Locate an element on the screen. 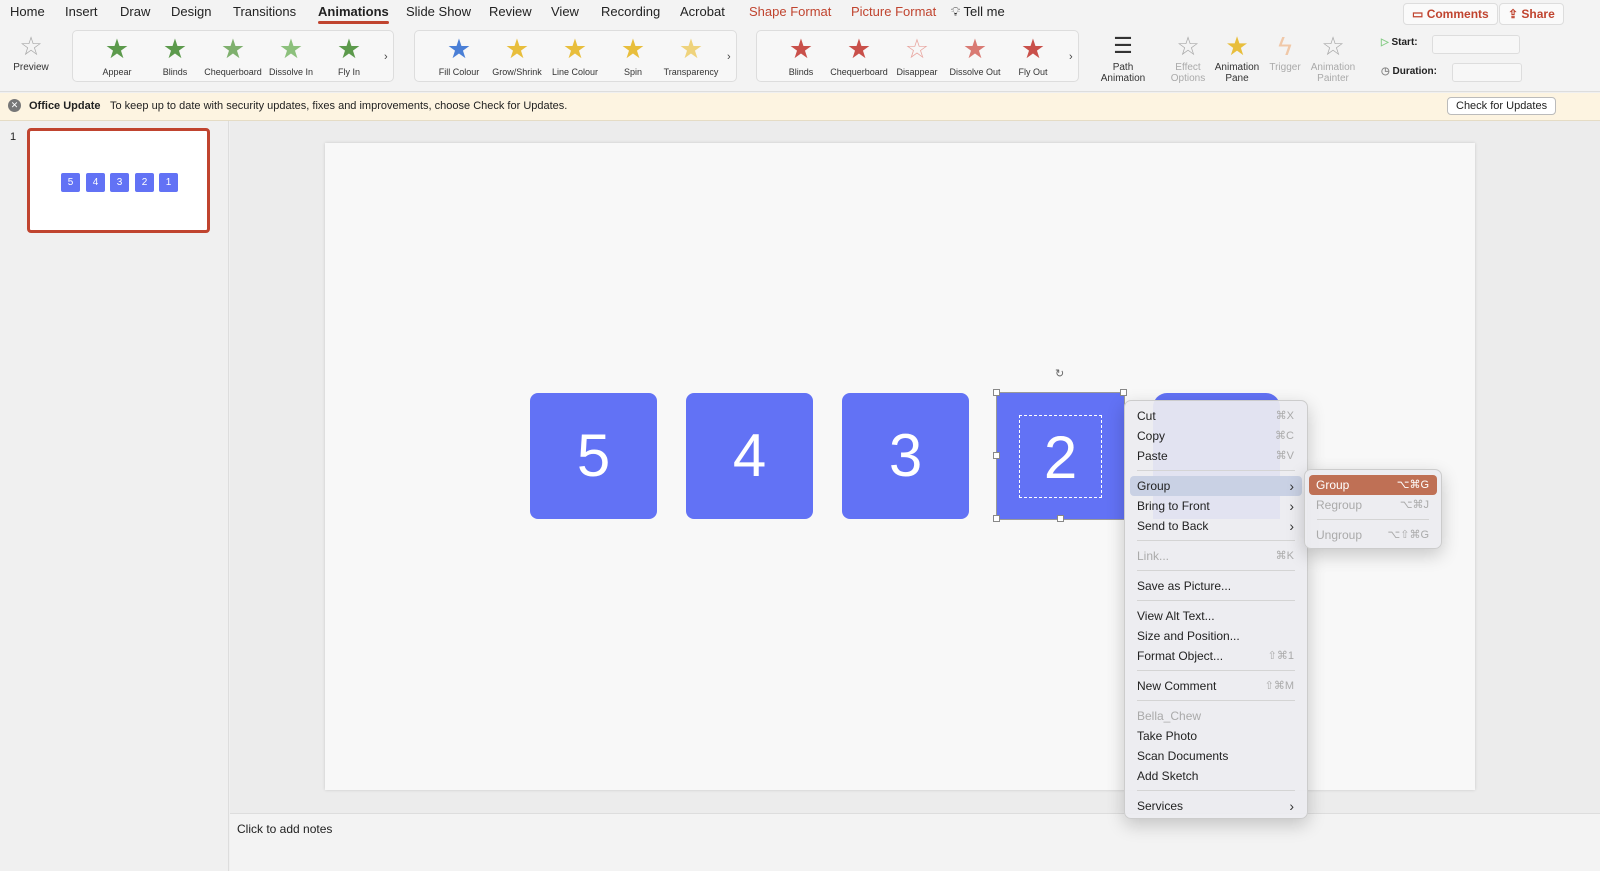  shape-4: 4 is located at coordinates (749, 456).